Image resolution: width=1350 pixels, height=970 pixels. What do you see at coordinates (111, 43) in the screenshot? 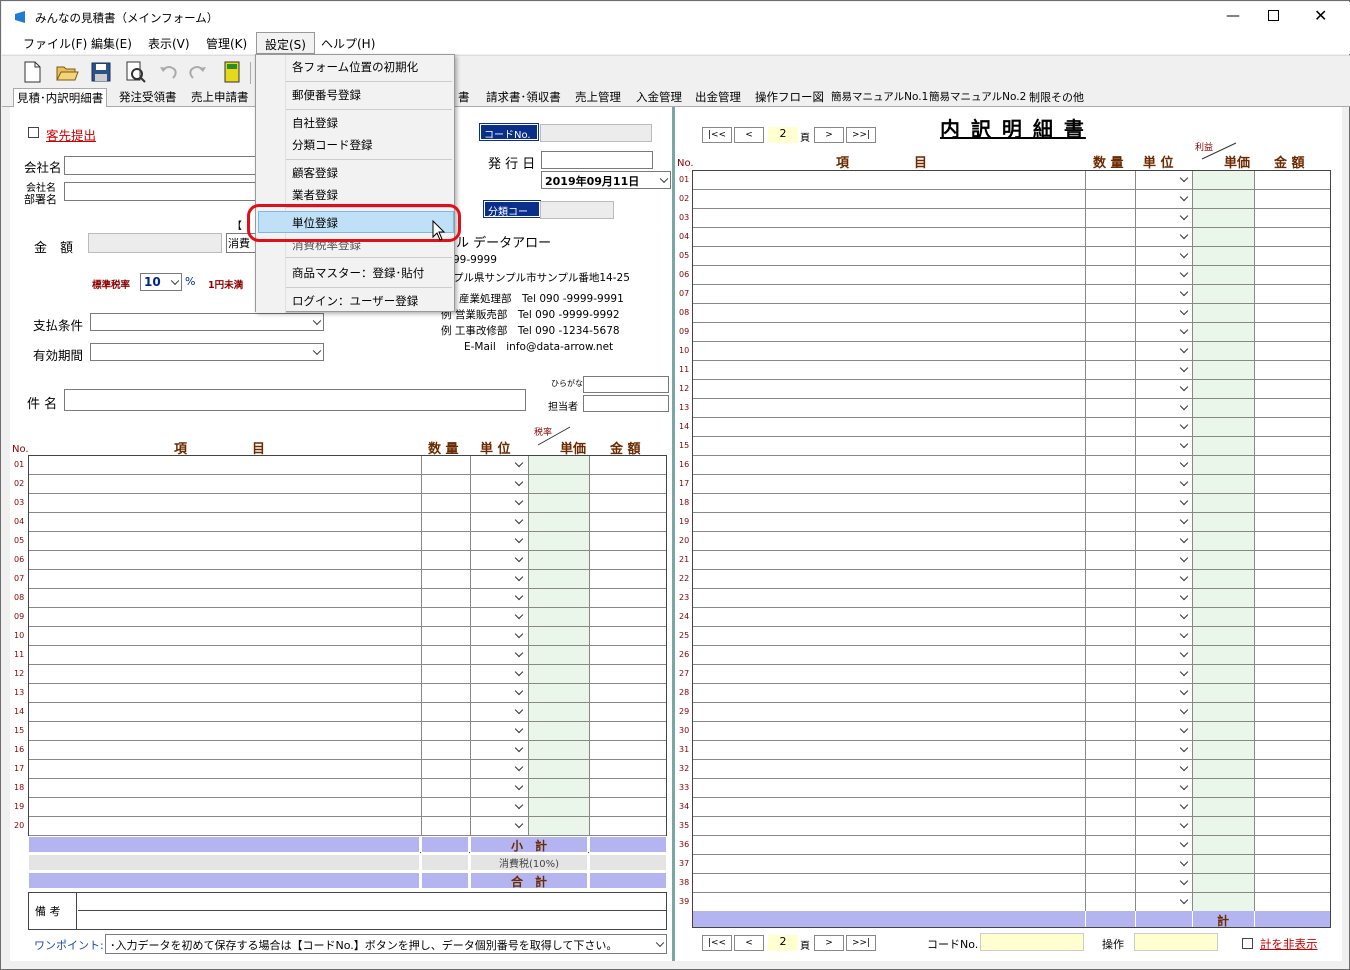
I see `menu-edit: 編集(E)` at bounding box center [111, 43].